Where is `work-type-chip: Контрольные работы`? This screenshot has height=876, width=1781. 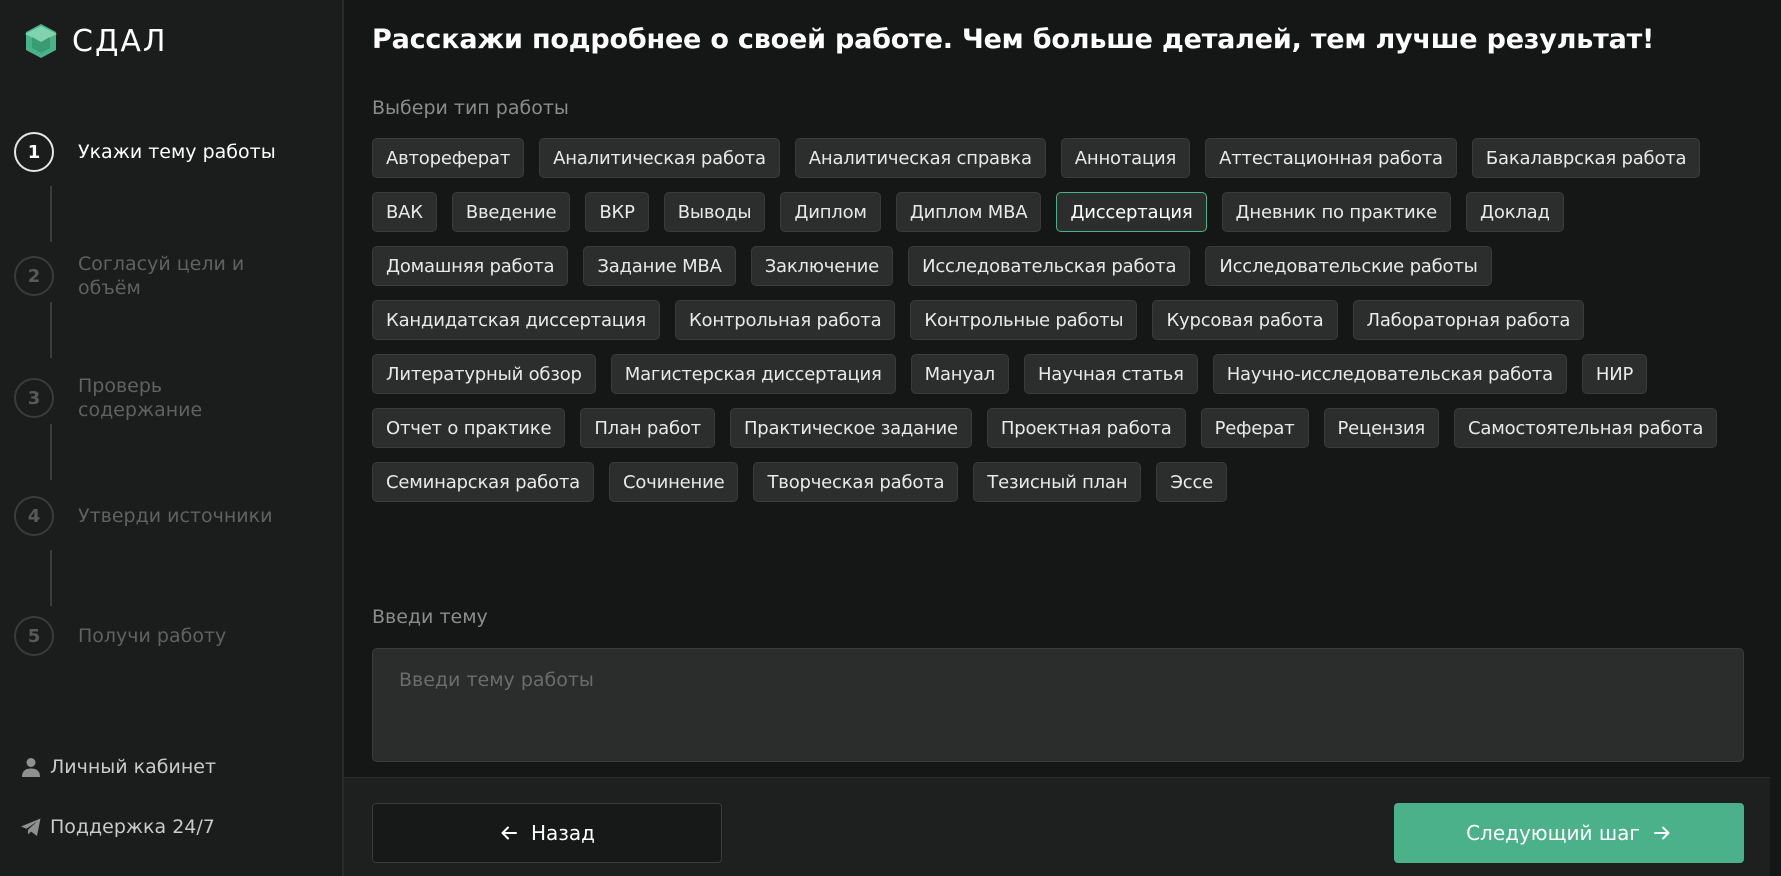
work-type-chip: Контрольные работы is located at coordinates (1024, 320).